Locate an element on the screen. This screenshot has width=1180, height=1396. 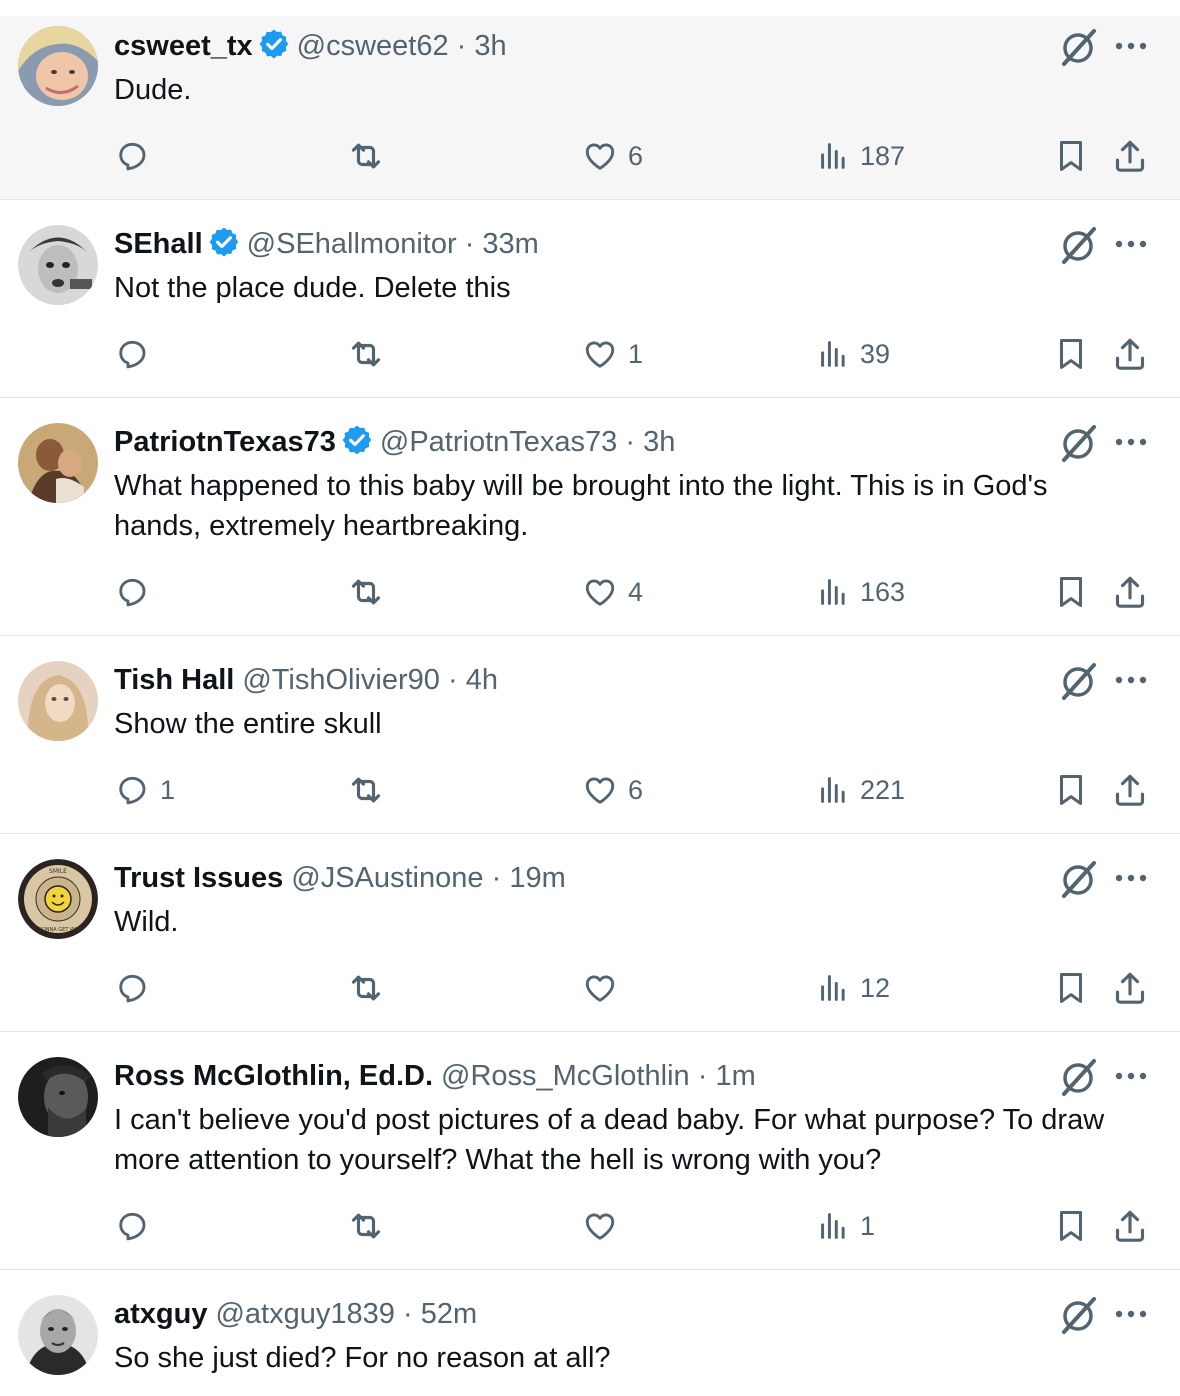
handle: @atxguy1839 is located at coordinates (304, 1314).